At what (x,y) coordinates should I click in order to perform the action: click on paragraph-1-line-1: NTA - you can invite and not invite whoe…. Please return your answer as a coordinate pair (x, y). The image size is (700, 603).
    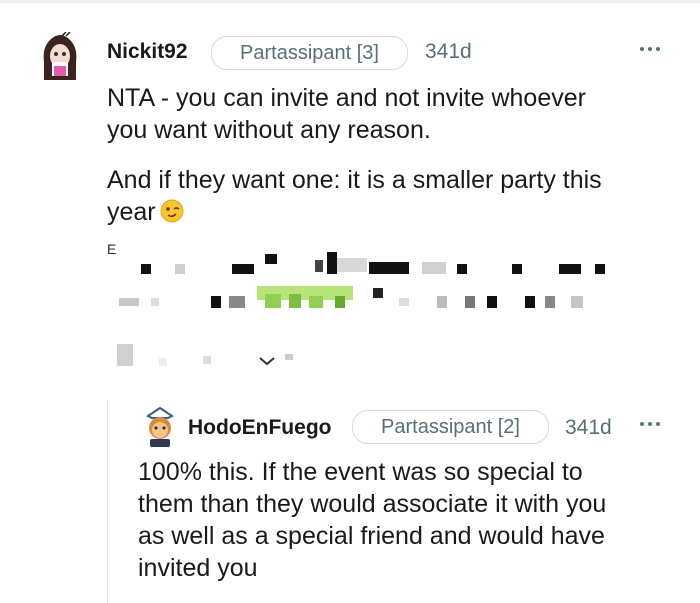
    Looking at the image, I should click on (346, 98).